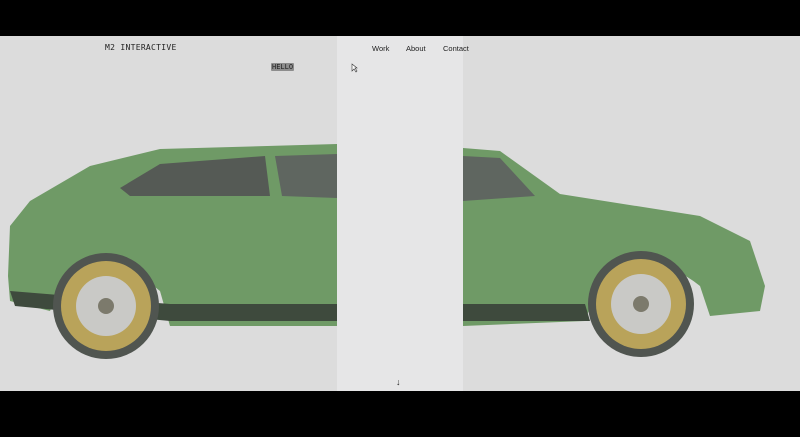  Describe the element at coordinates (398, 382) in the screenshot. I see `scroll-down-arrow-icon: ↓` at that location.